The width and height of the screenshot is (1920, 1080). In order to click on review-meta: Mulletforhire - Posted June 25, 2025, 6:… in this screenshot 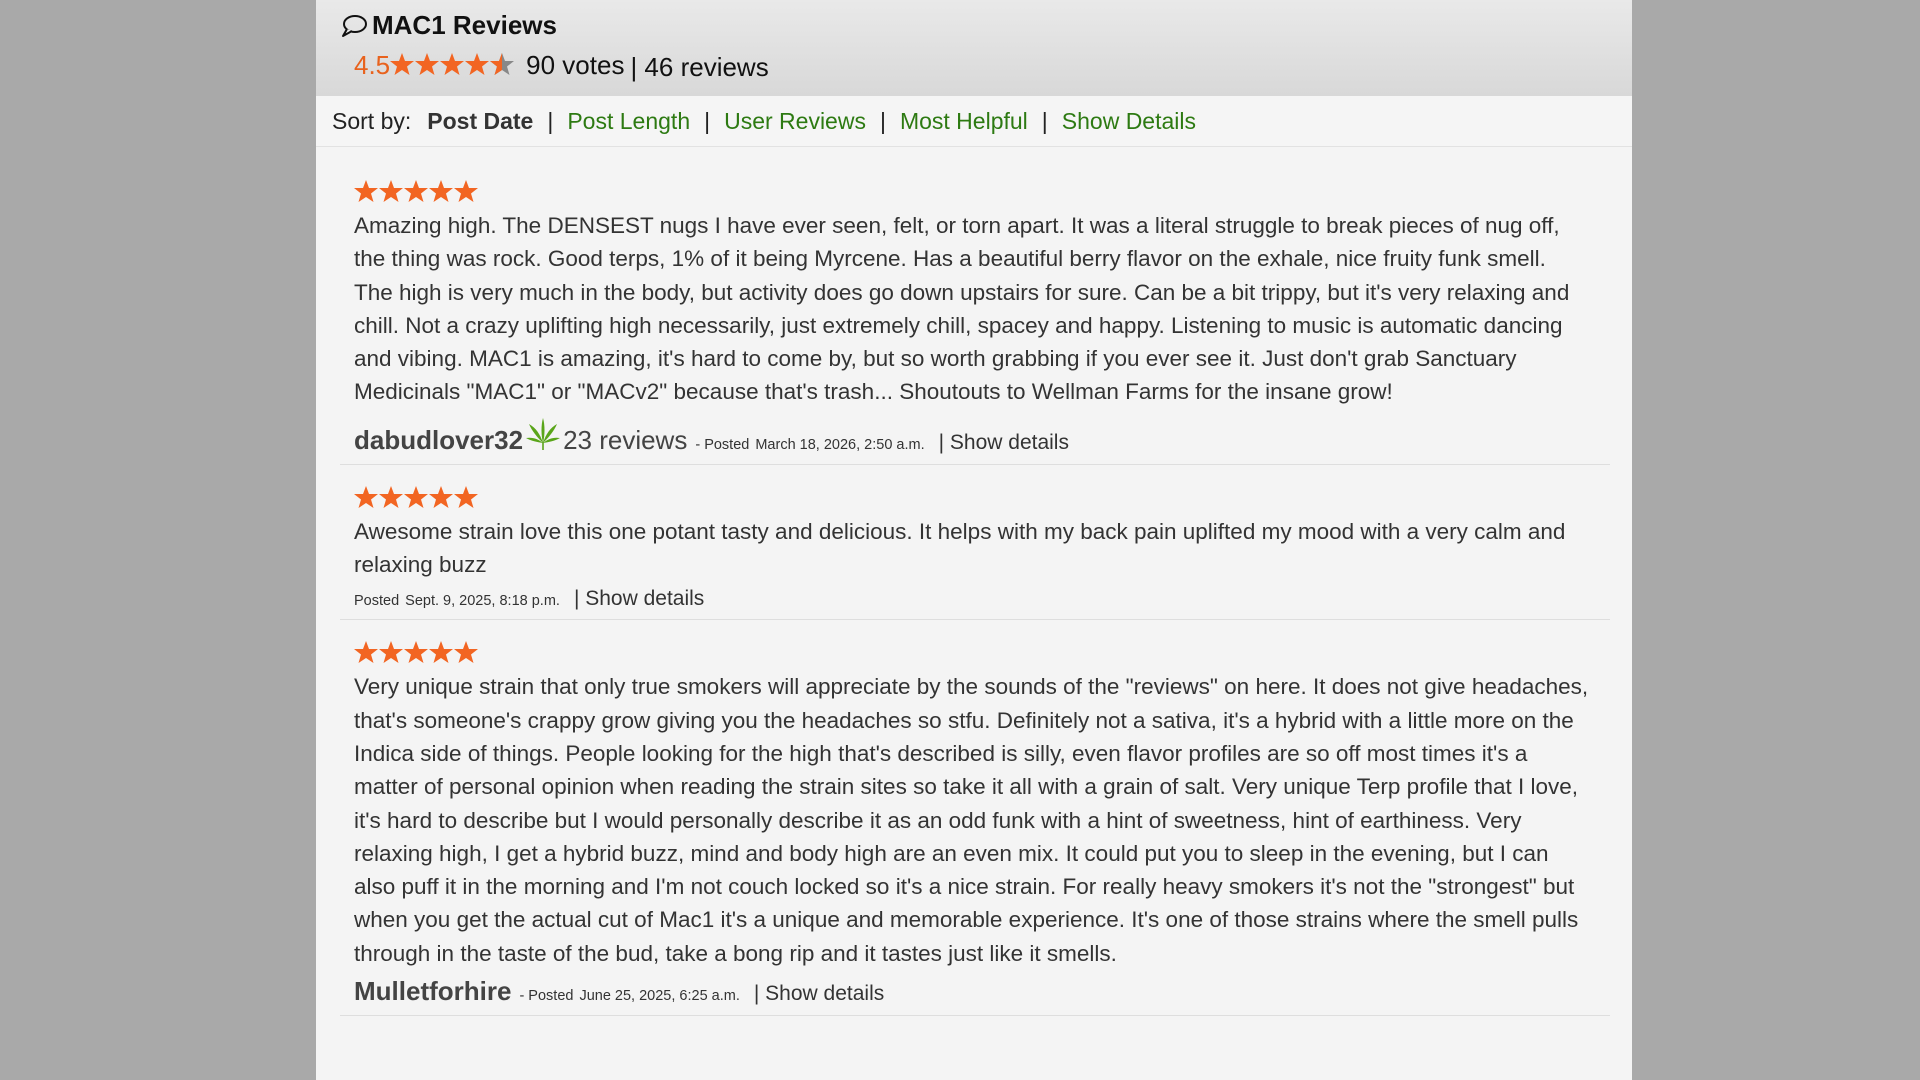, I will do `click(982, 991)`.